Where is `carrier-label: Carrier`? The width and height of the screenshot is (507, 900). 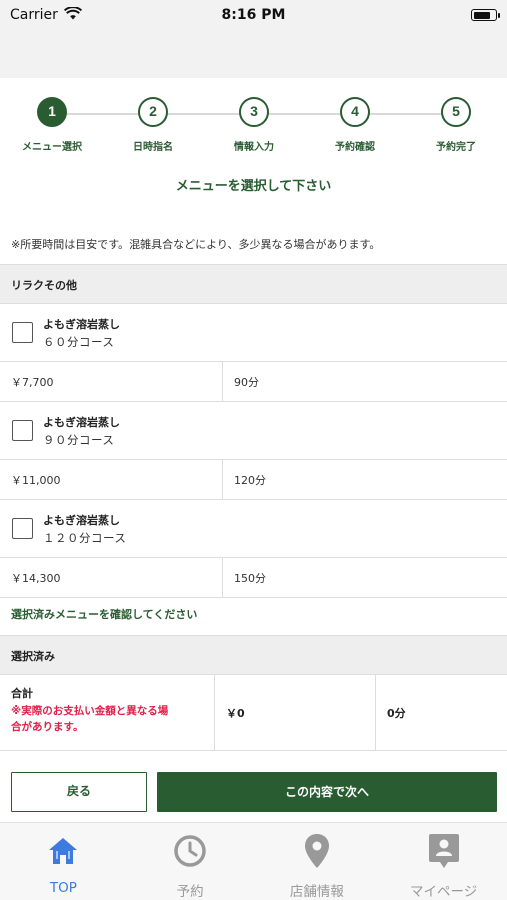
carrier-label: Carrier is located at coordinates (34, 15).